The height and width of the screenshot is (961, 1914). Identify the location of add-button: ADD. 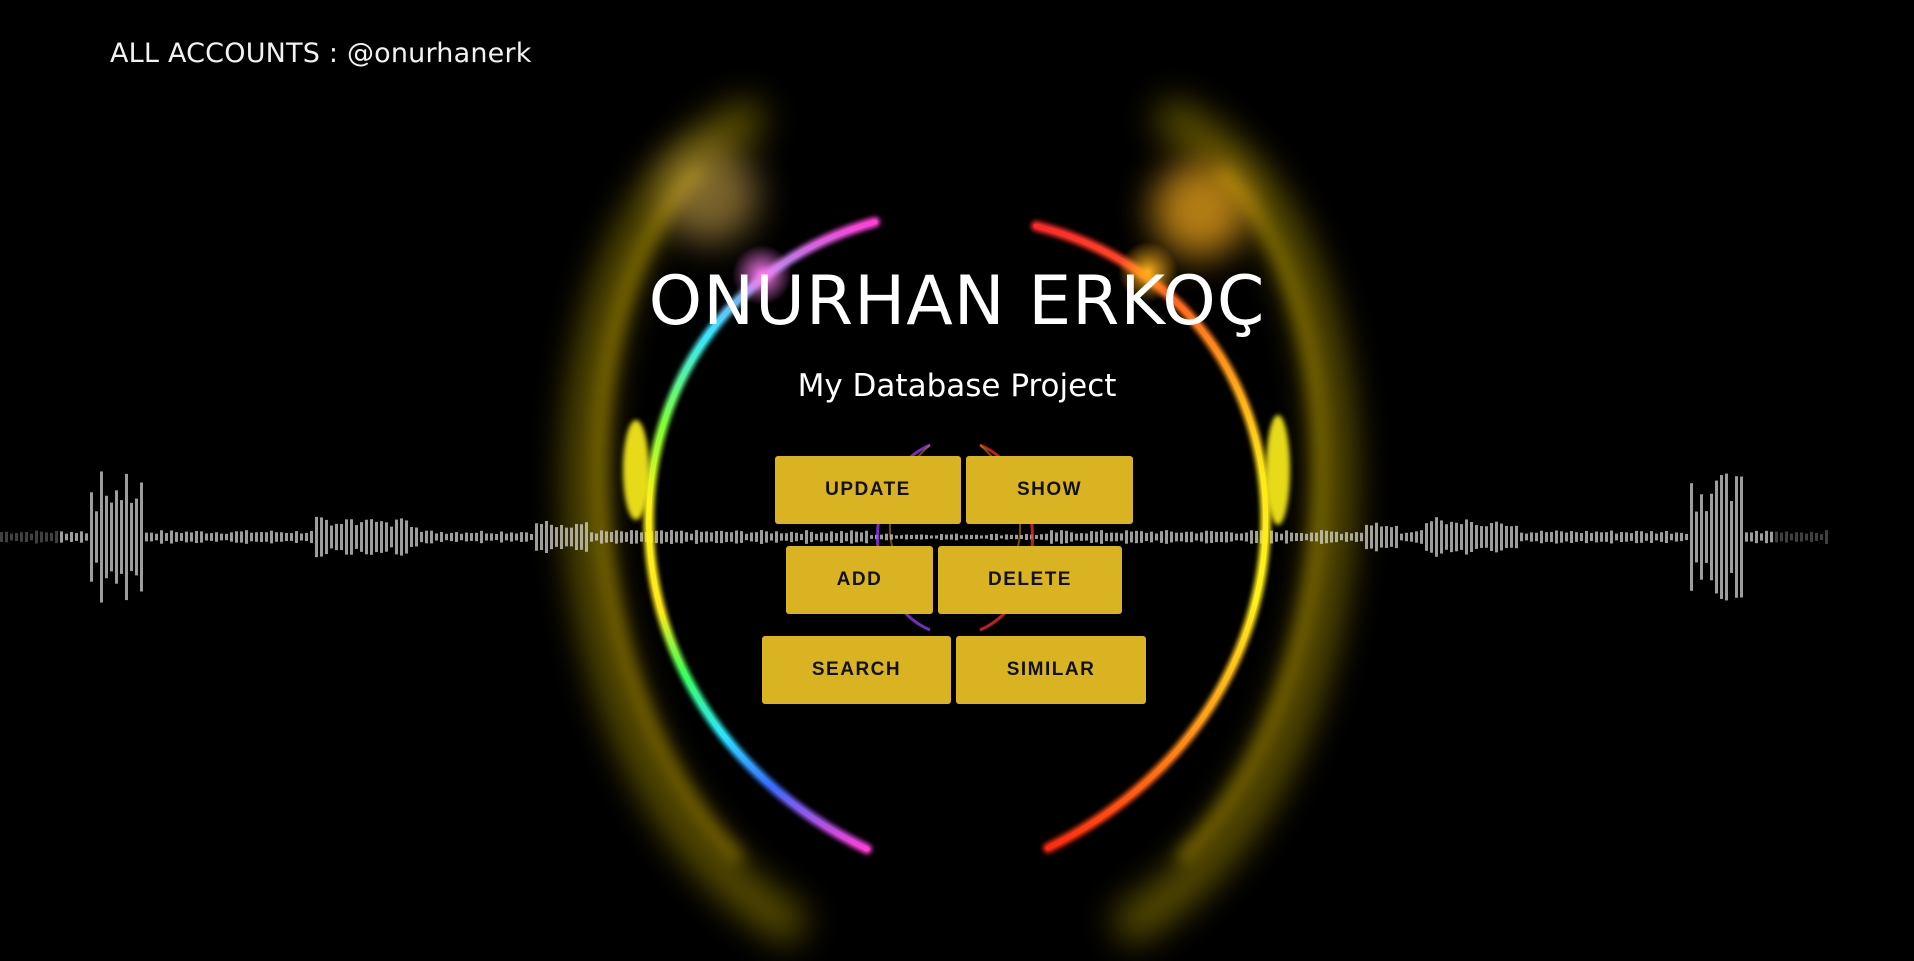
(859, 580).